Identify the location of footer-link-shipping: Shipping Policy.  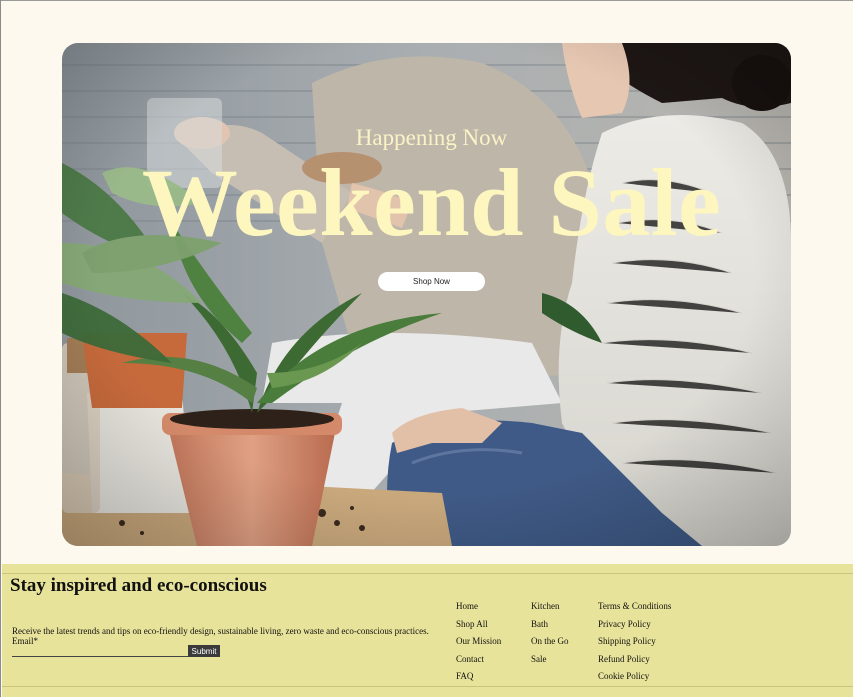
(634, 645).